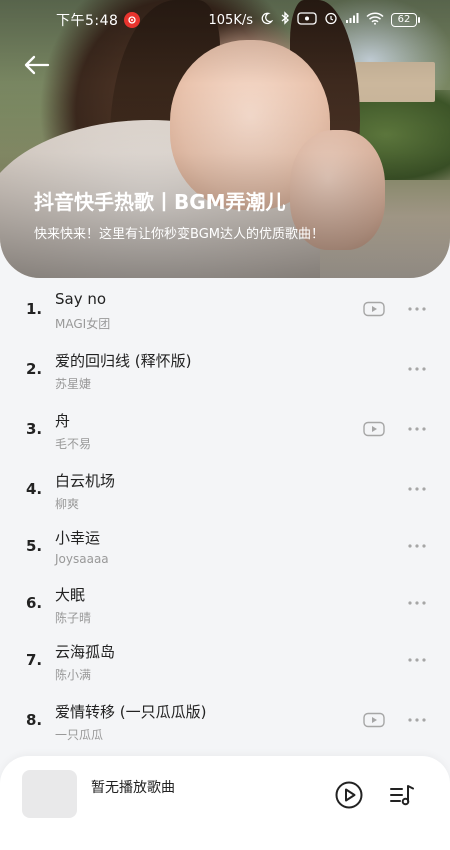  I want to click on song-artist: 柳爽, so click(67, 504).